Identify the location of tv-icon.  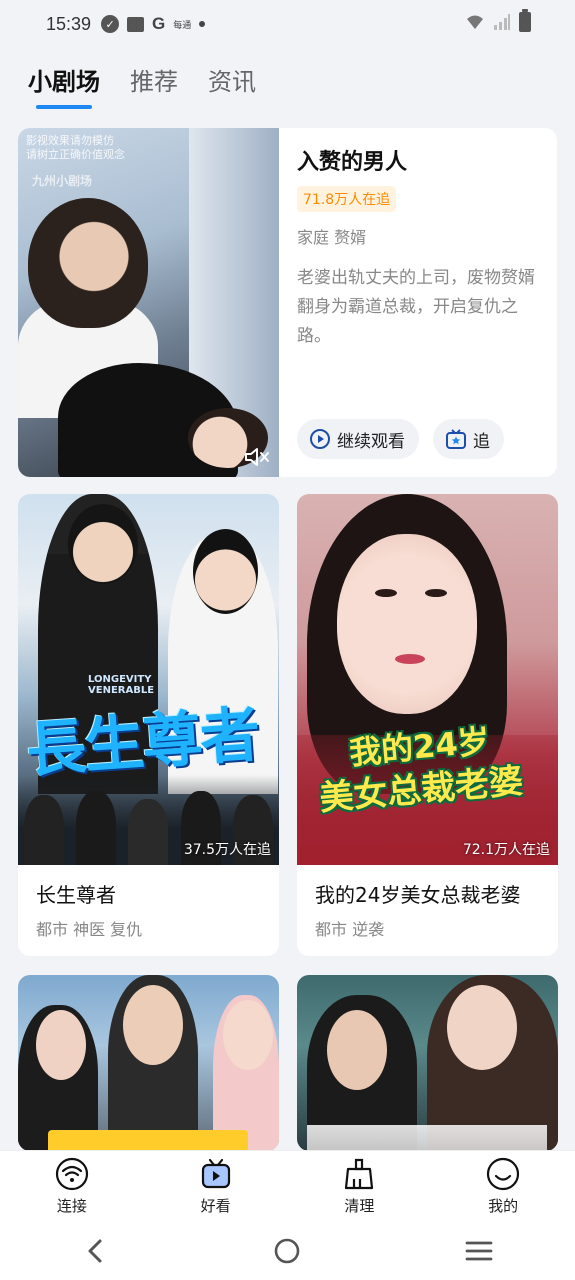
(215, 1173).